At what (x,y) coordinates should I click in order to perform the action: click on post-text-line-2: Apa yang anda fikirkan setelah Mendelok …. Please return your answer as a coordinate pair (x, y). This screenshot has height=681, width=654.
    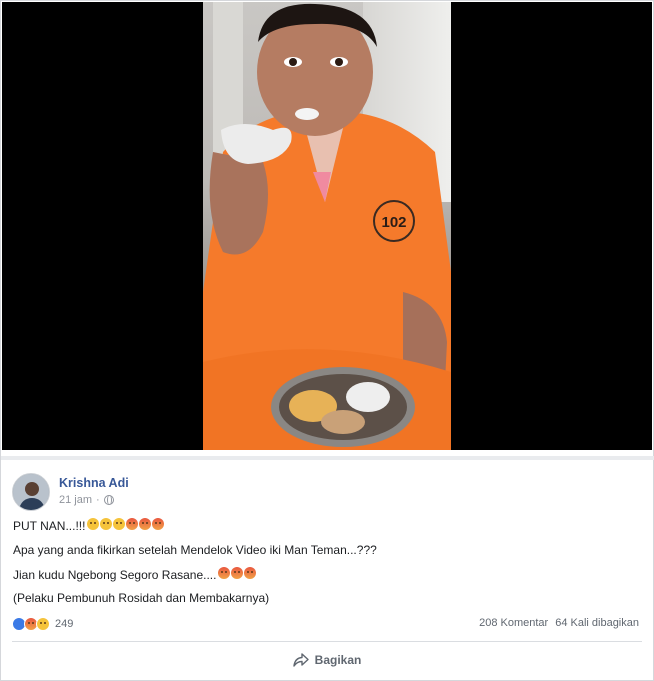
    Looking at the image, I should click on (195, 550).